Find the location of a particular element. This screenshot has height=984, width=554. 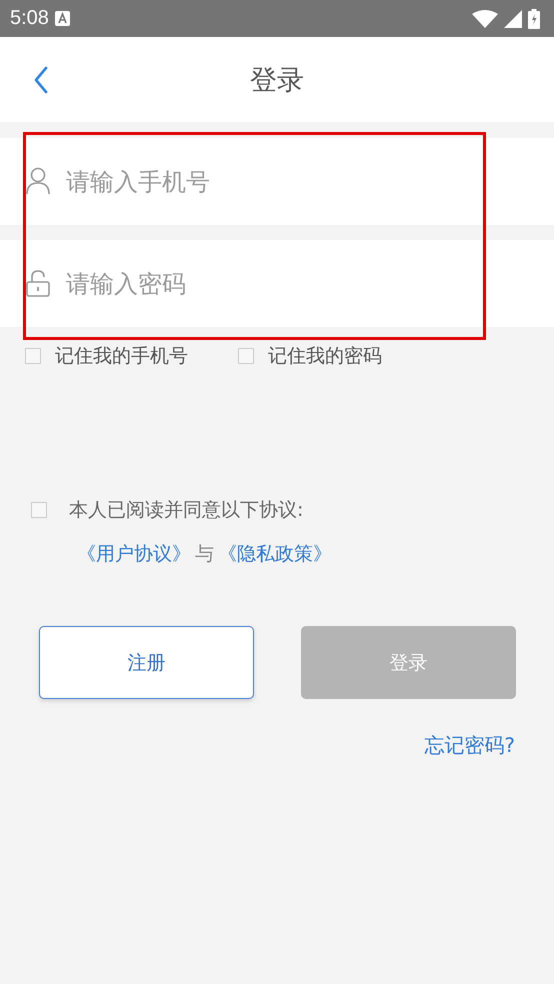

signal-icon is located at coordinates (513, 19).